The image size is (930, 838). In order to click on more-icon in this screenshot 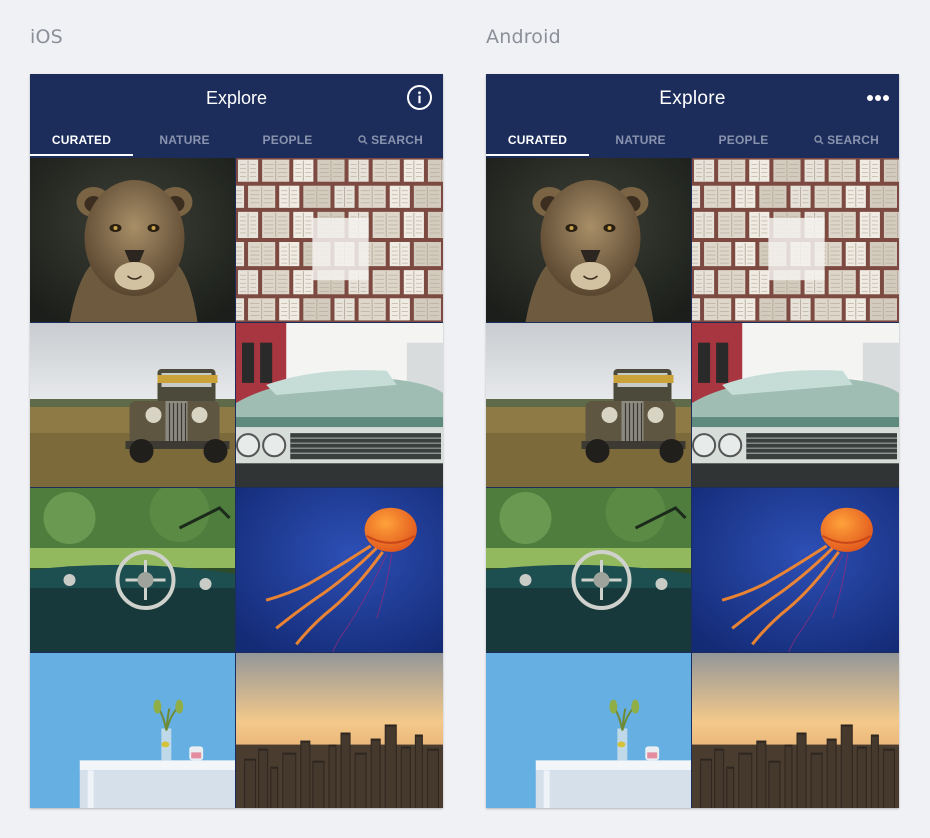, I will do `click(878, 98)`.